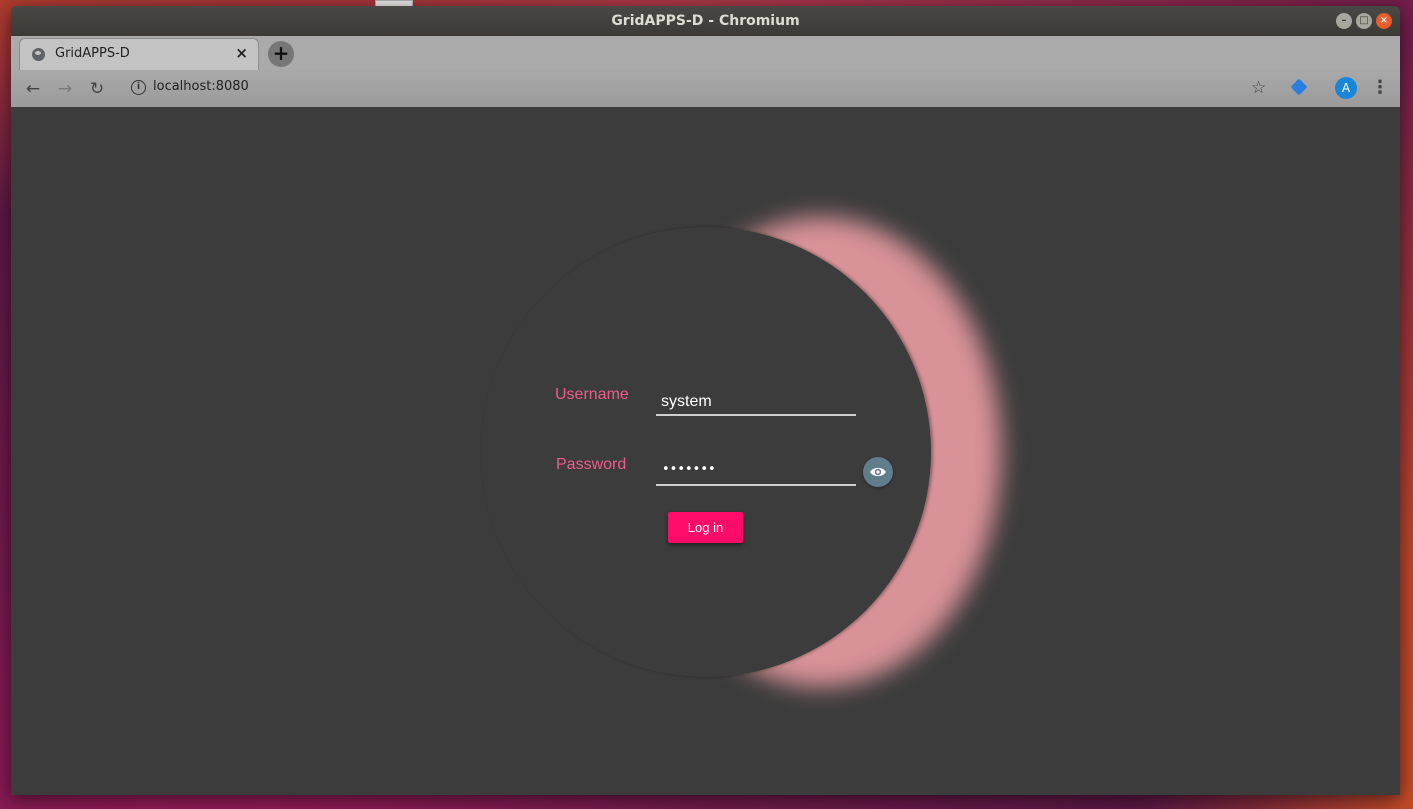  What do you see at coordinates (1384, 21) in the screenshot?
I see `close-window-button: ×` at bounding box center [1384, 21].